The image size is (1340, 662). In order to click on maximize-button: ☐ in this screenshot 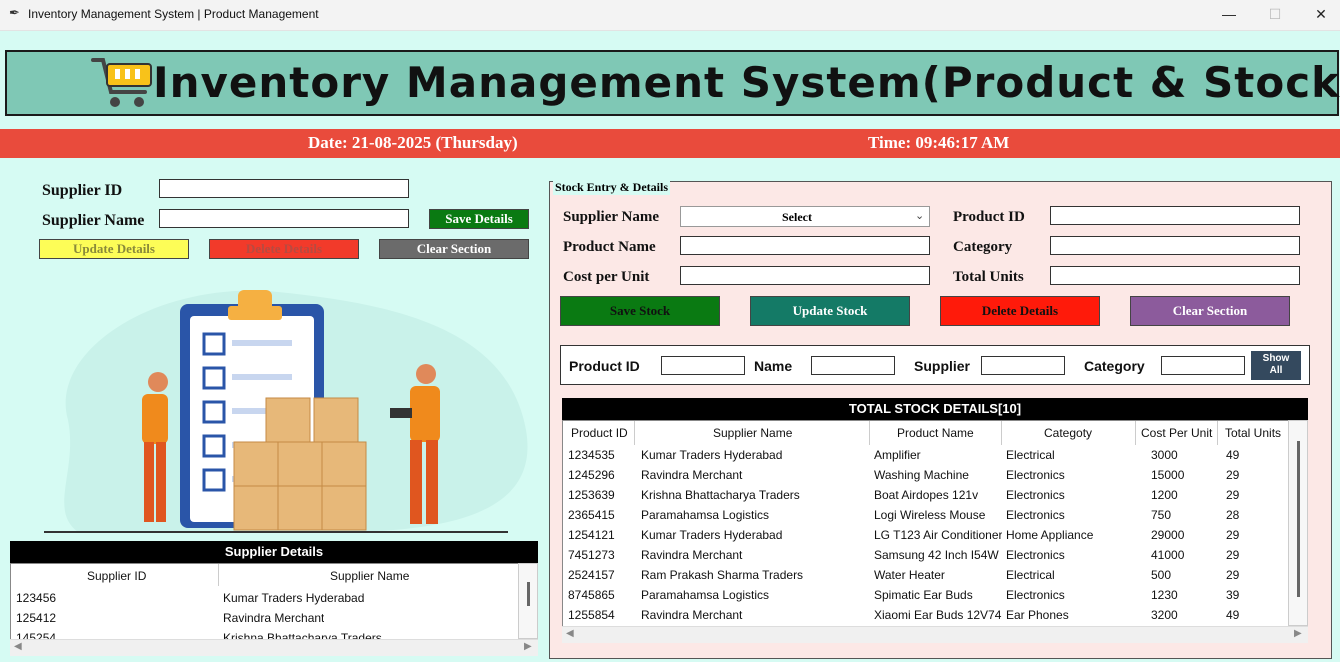, I will do `click(1275, 15)`.